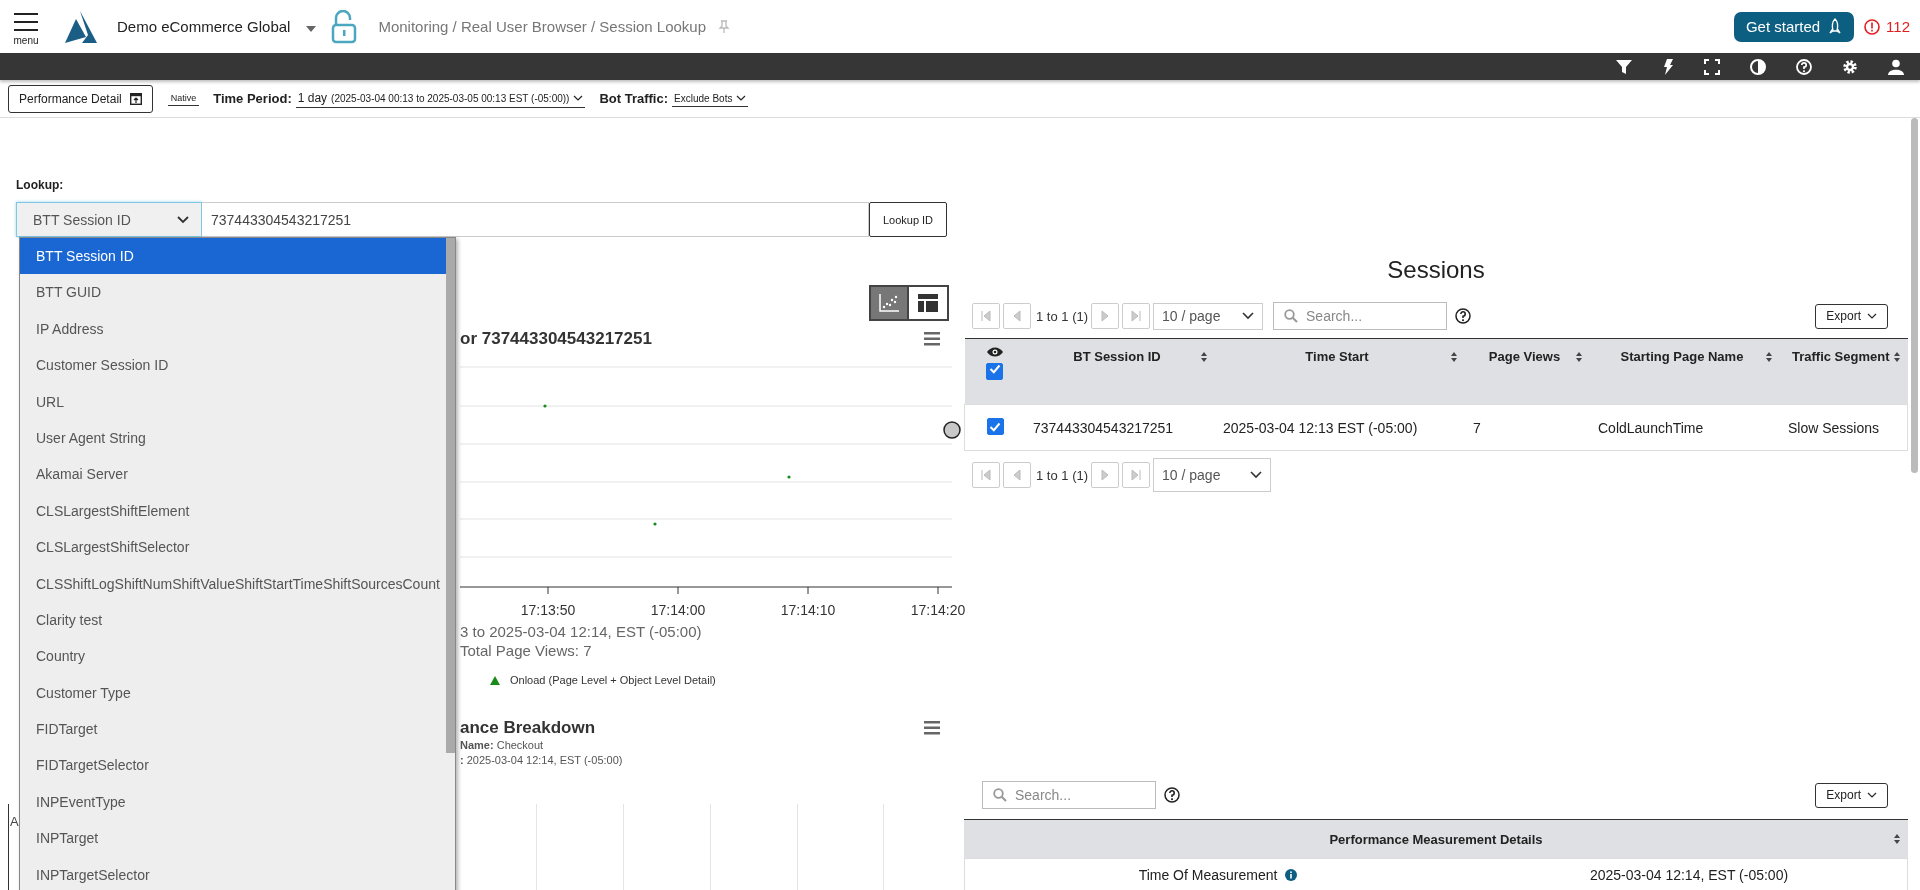 The height and width of the screenshot is (890, 1920). Describe the element at coordinates (233, 729) in the screenshot. I see `dropdown-option: FIDTarget` at that location.